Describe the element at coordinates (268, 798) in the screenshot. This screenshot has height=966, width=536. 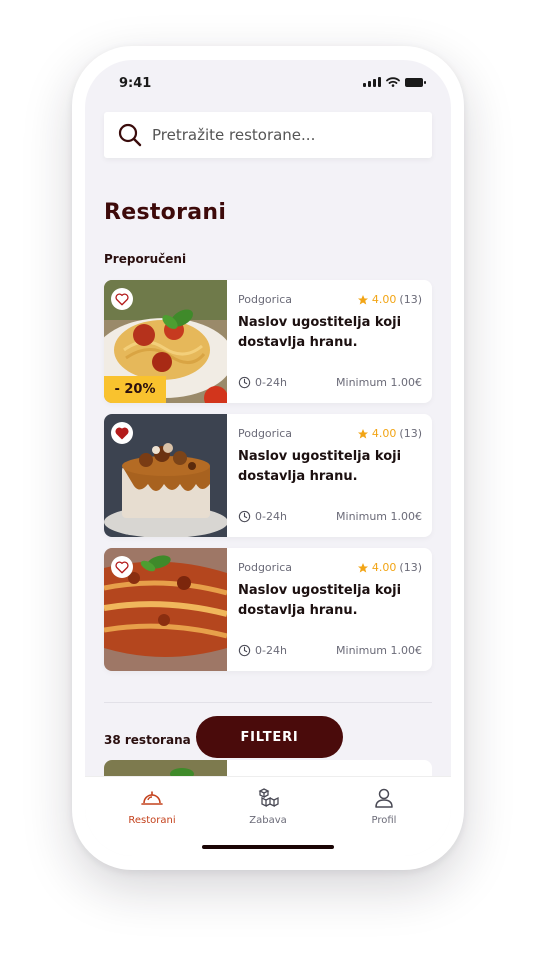
I see `boxes-icon` at that location.